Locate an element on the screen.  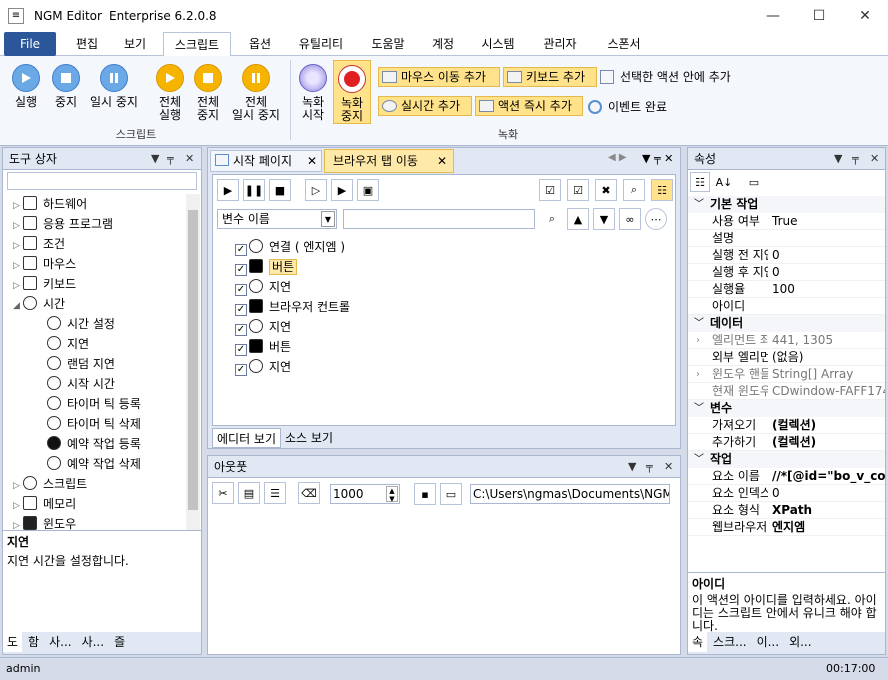
tree-item-start-time: 시작 시간 is located at coordinates (94, 384).